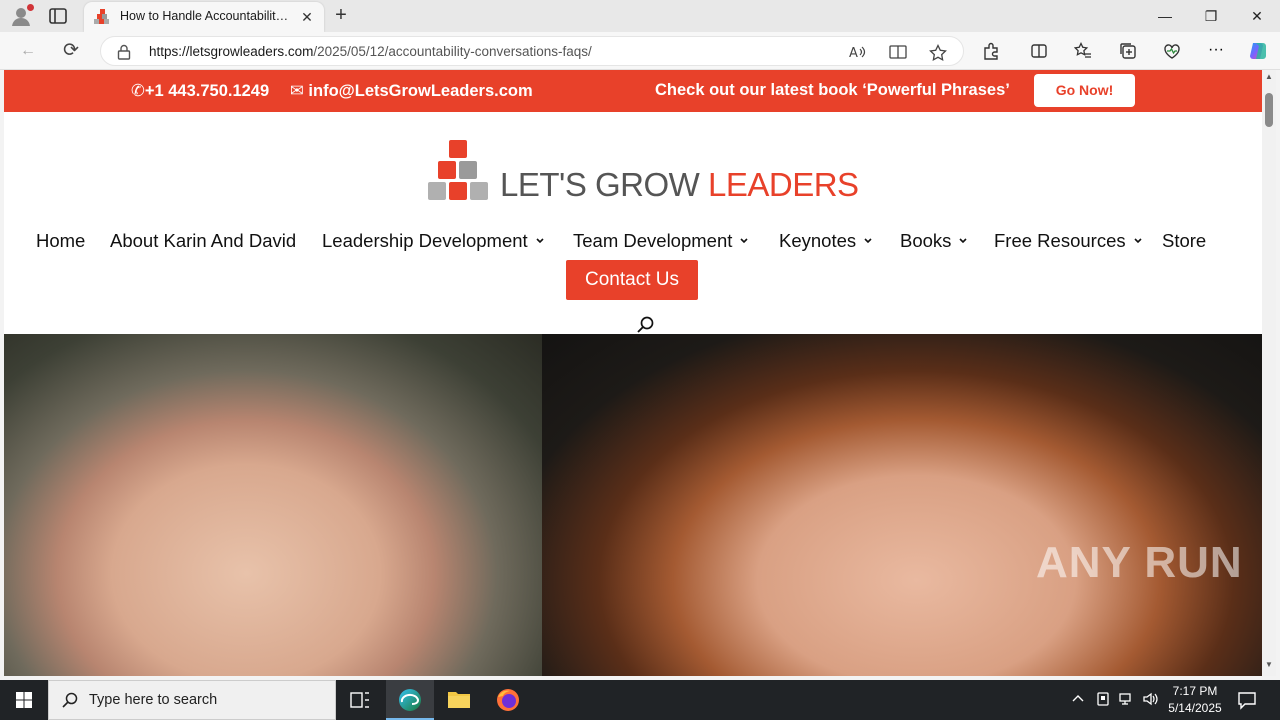 This screenshot has height=720, width=1280. Describe the element at coordinates (1127, 699) in the screenshot. I see `network-icon` at that location.